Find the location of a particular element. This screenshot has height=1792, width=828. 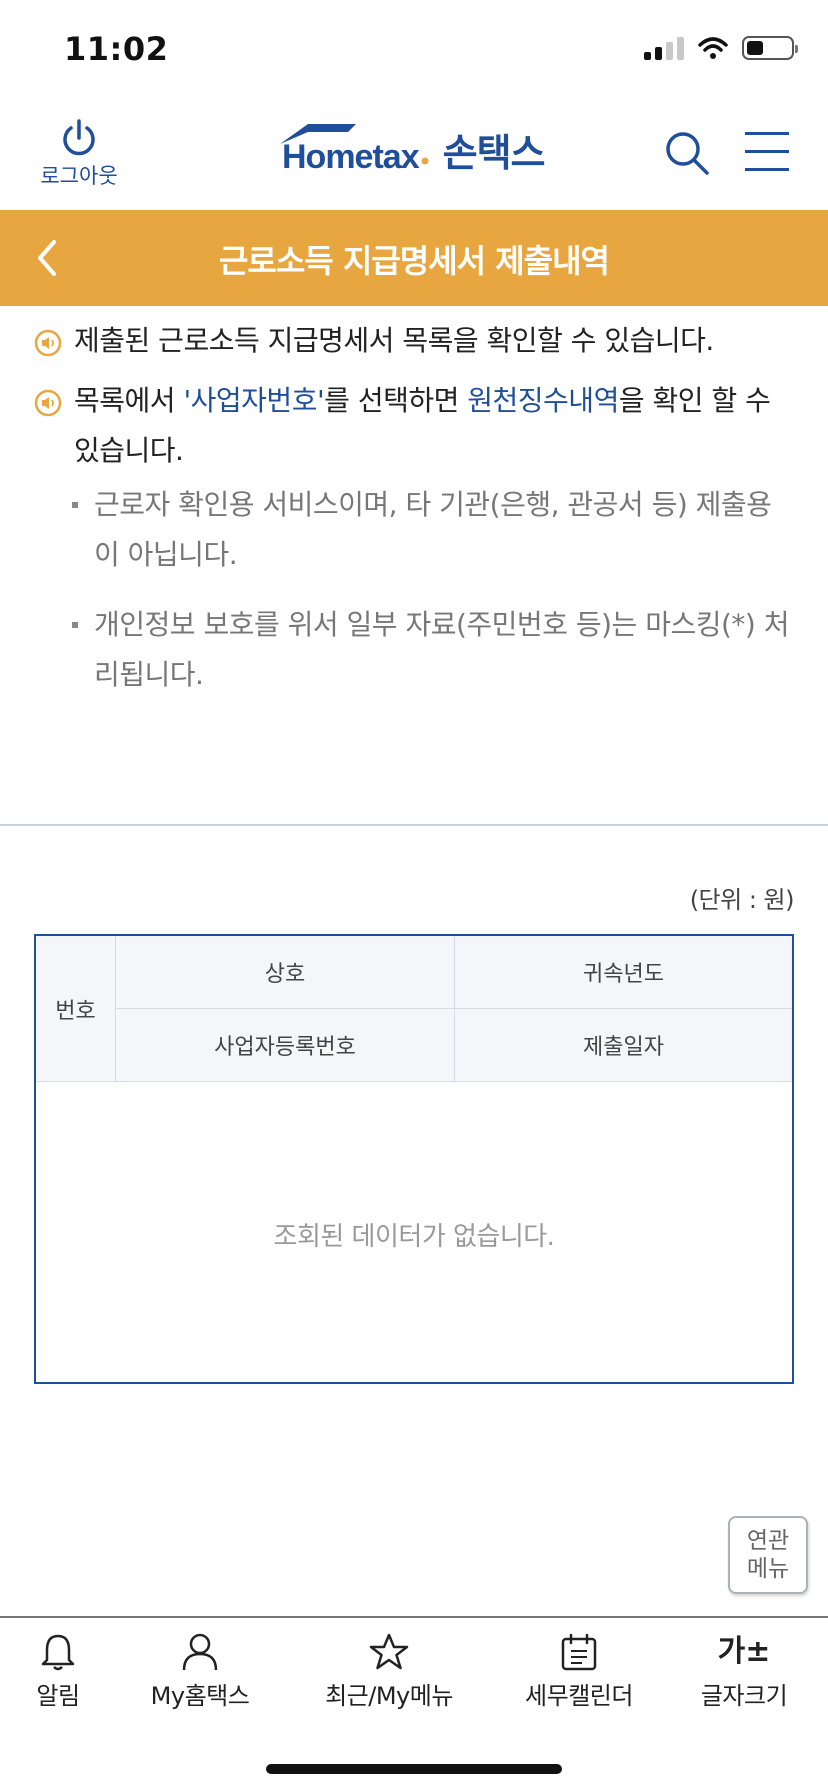

status-bar: 11:02 is located at coordinates (414, 50).